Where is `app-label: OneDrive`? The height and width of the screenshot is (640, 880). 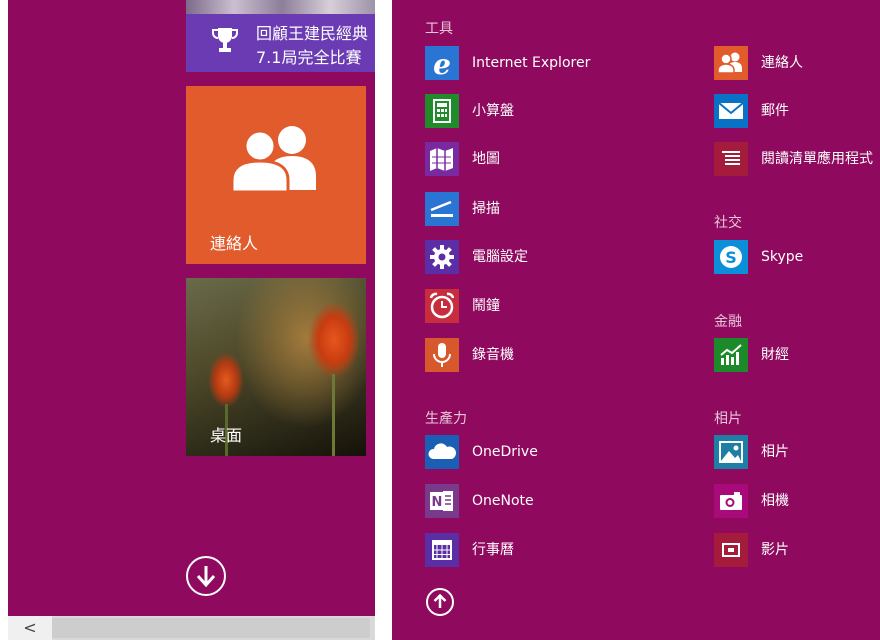
app-label: OneDrive is located at coordinates (505, 452).